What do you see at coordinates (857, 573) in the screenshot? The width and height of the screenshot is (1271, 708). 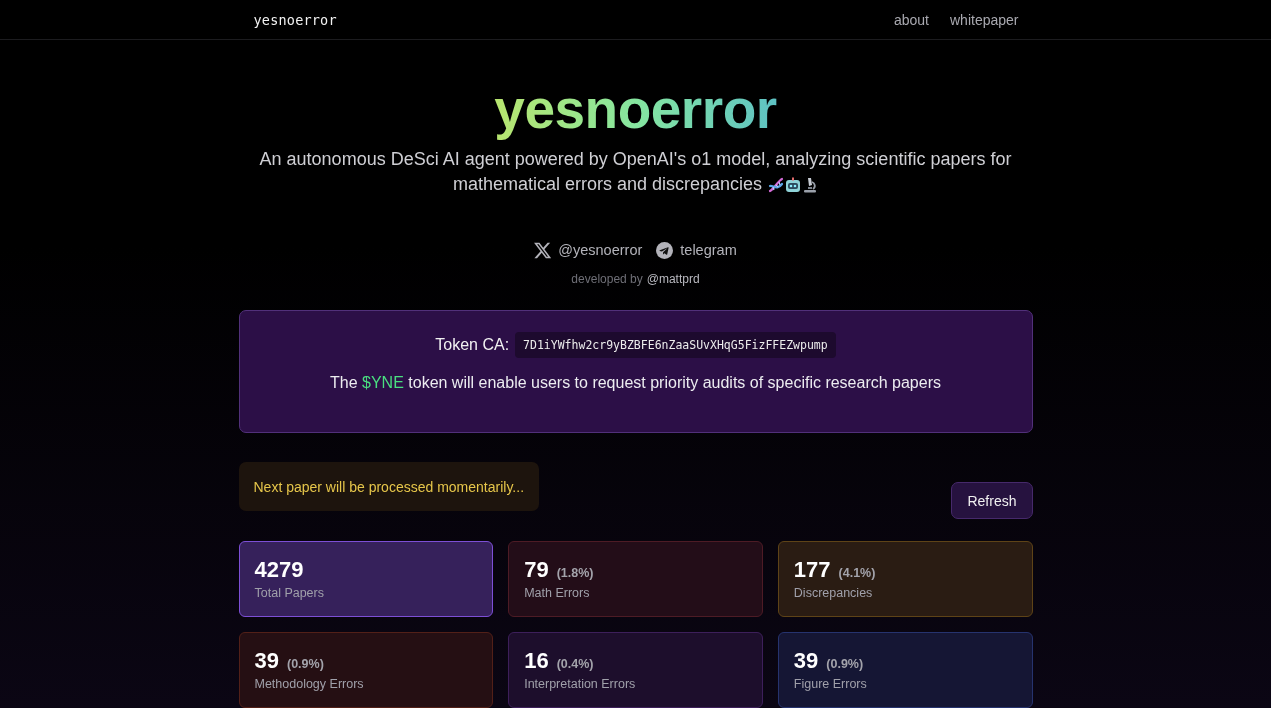 I see `stat-percent: (4.1%)` at bounding box center [857, 573].